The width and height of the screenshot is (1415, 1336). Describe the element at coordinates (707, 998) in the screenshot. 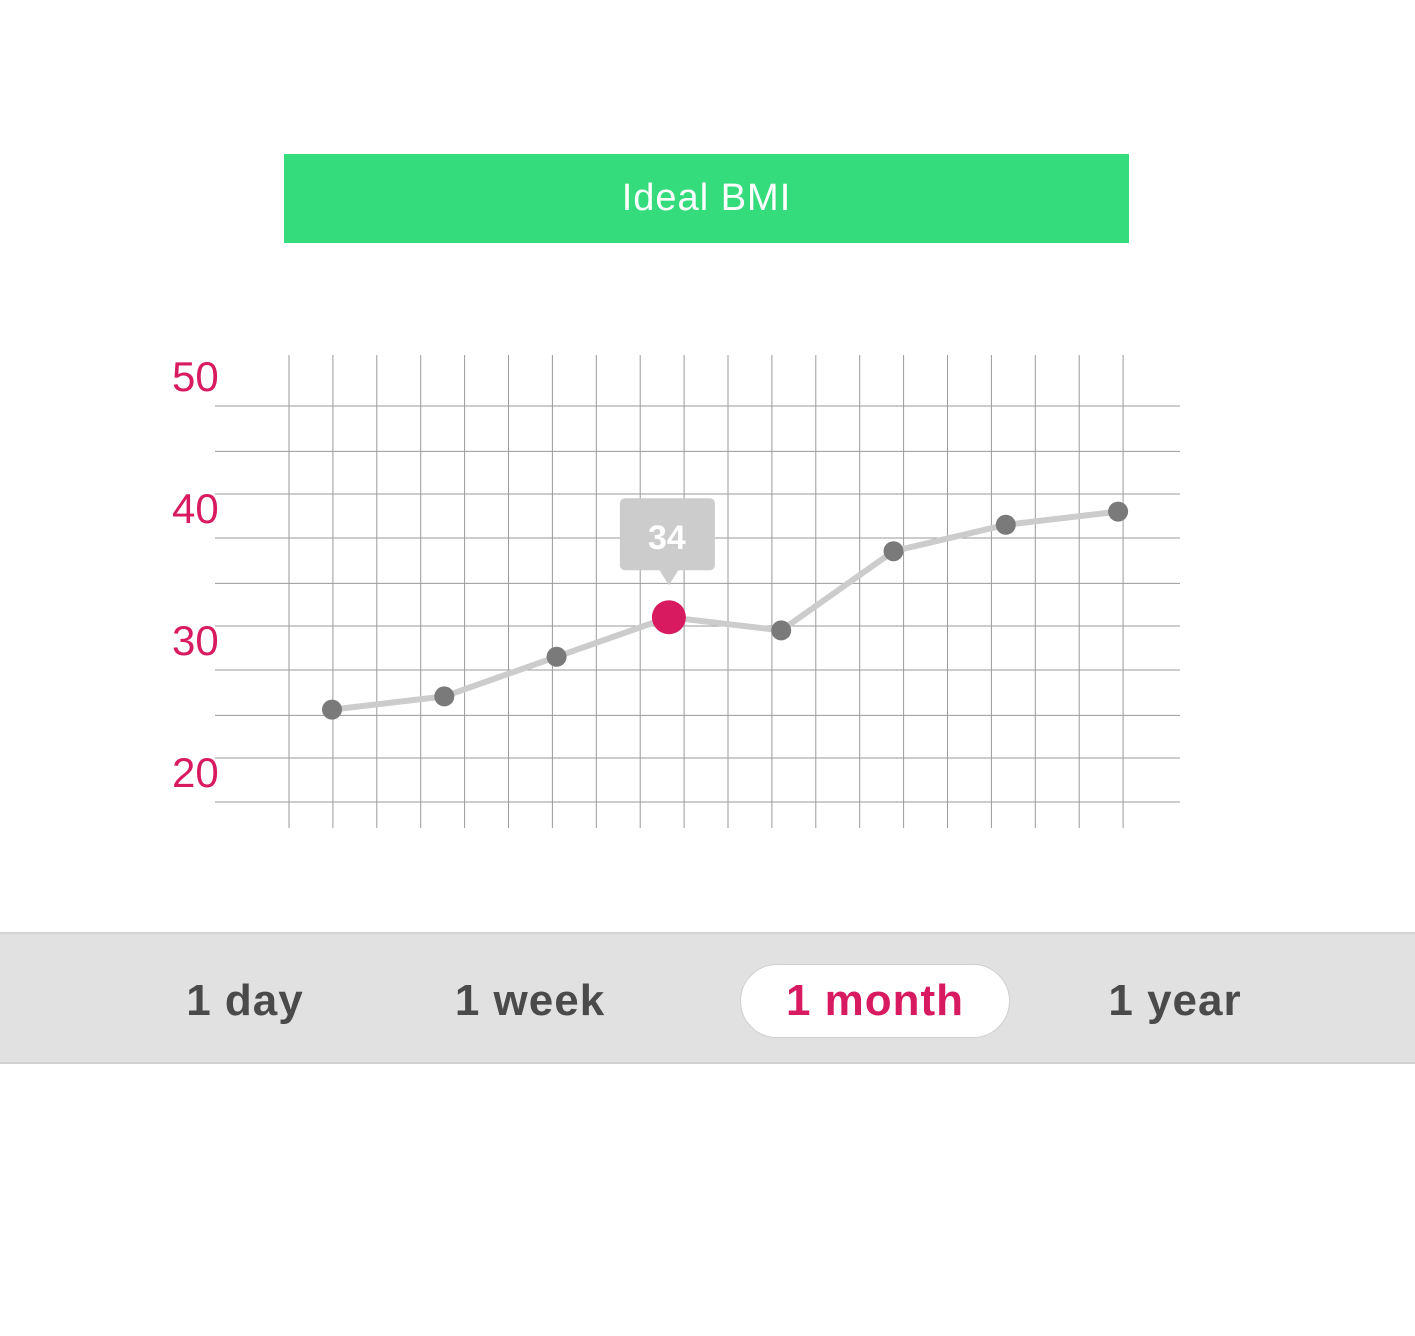

I see `time-range-selector: 1 day 1 week 1 month 1 year` at that location.